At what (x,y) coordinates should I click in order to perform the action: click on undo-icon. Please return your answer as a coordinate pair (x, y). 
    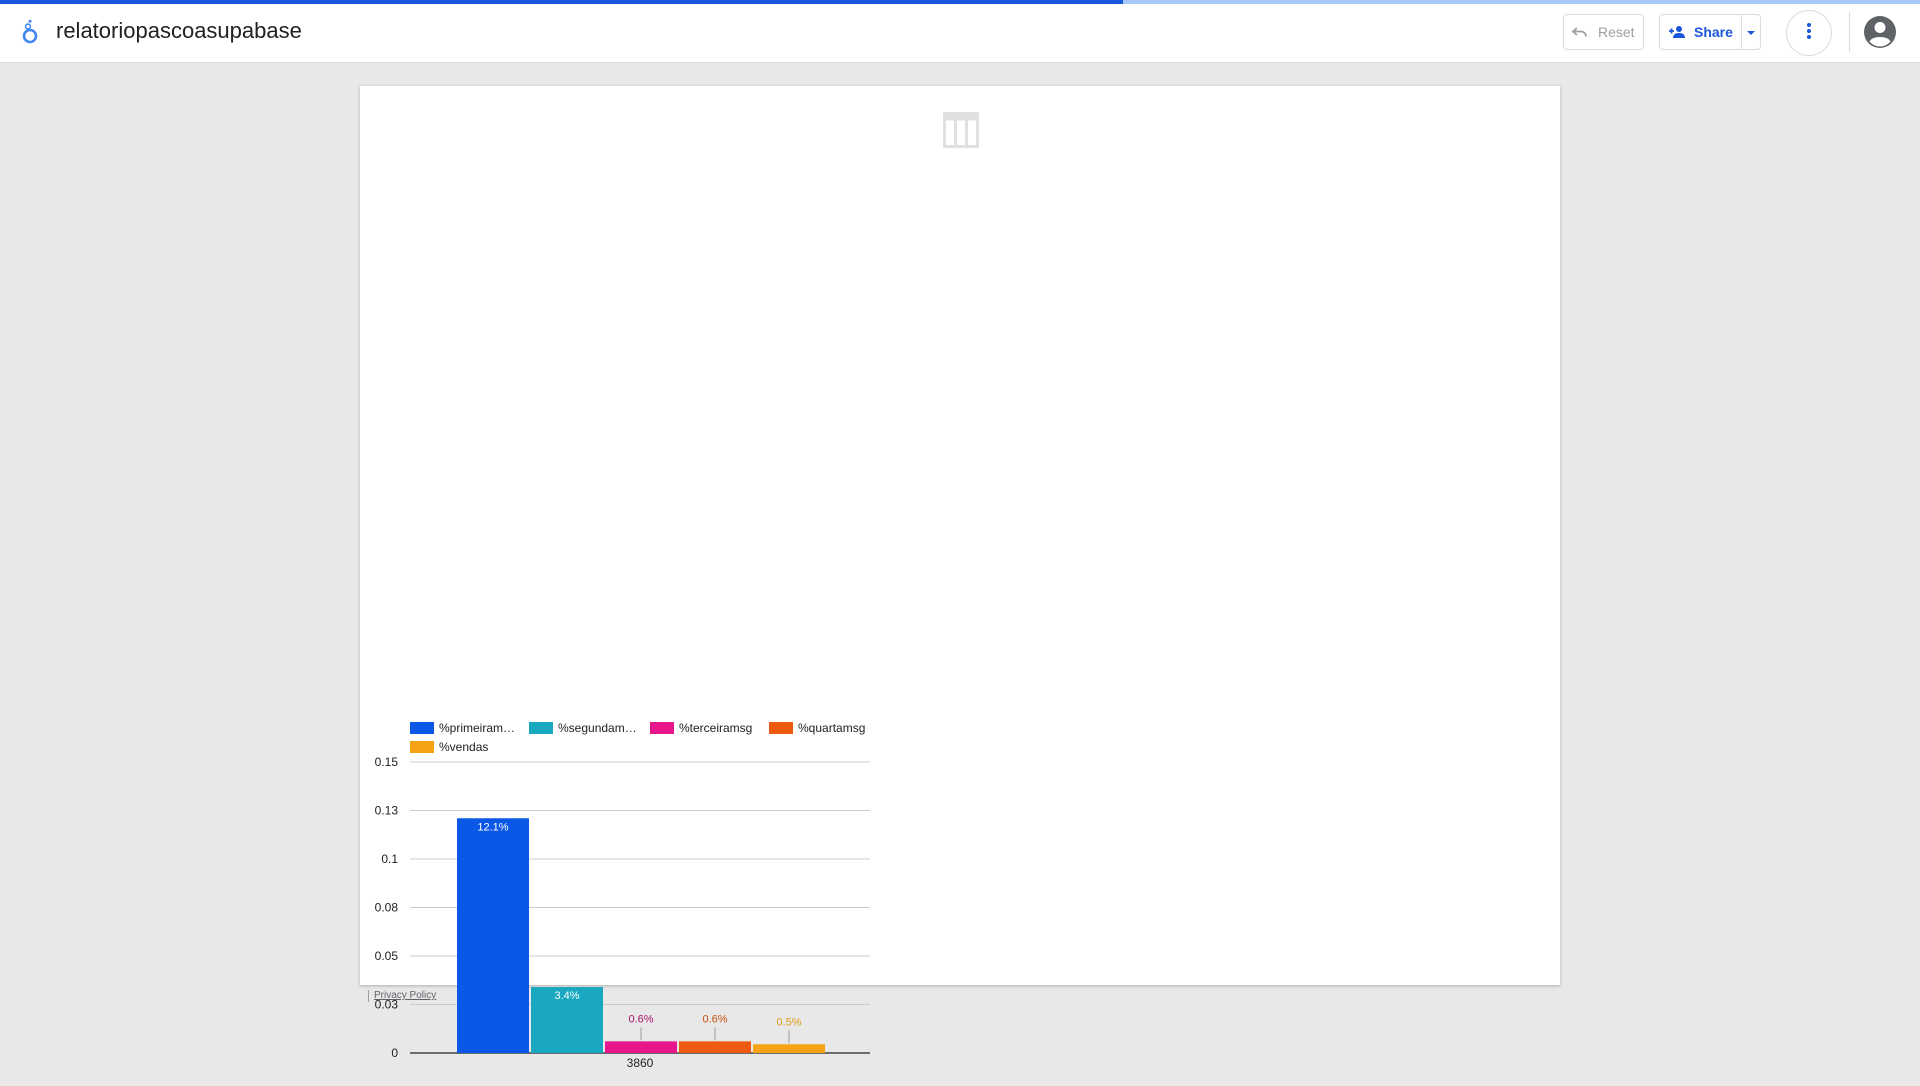
    Looking at the image, I should click on (1580, 32).